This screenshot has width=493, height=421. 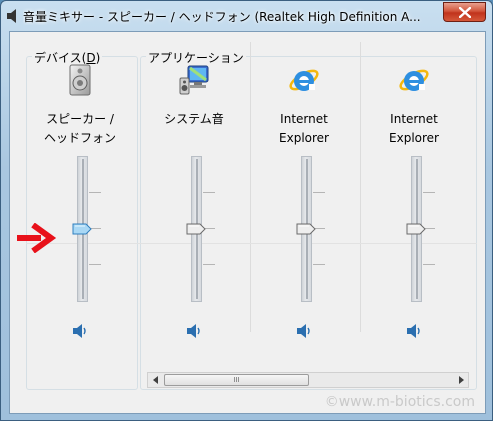 I want to click on scroll-right-button, so click(x=460, y=380).